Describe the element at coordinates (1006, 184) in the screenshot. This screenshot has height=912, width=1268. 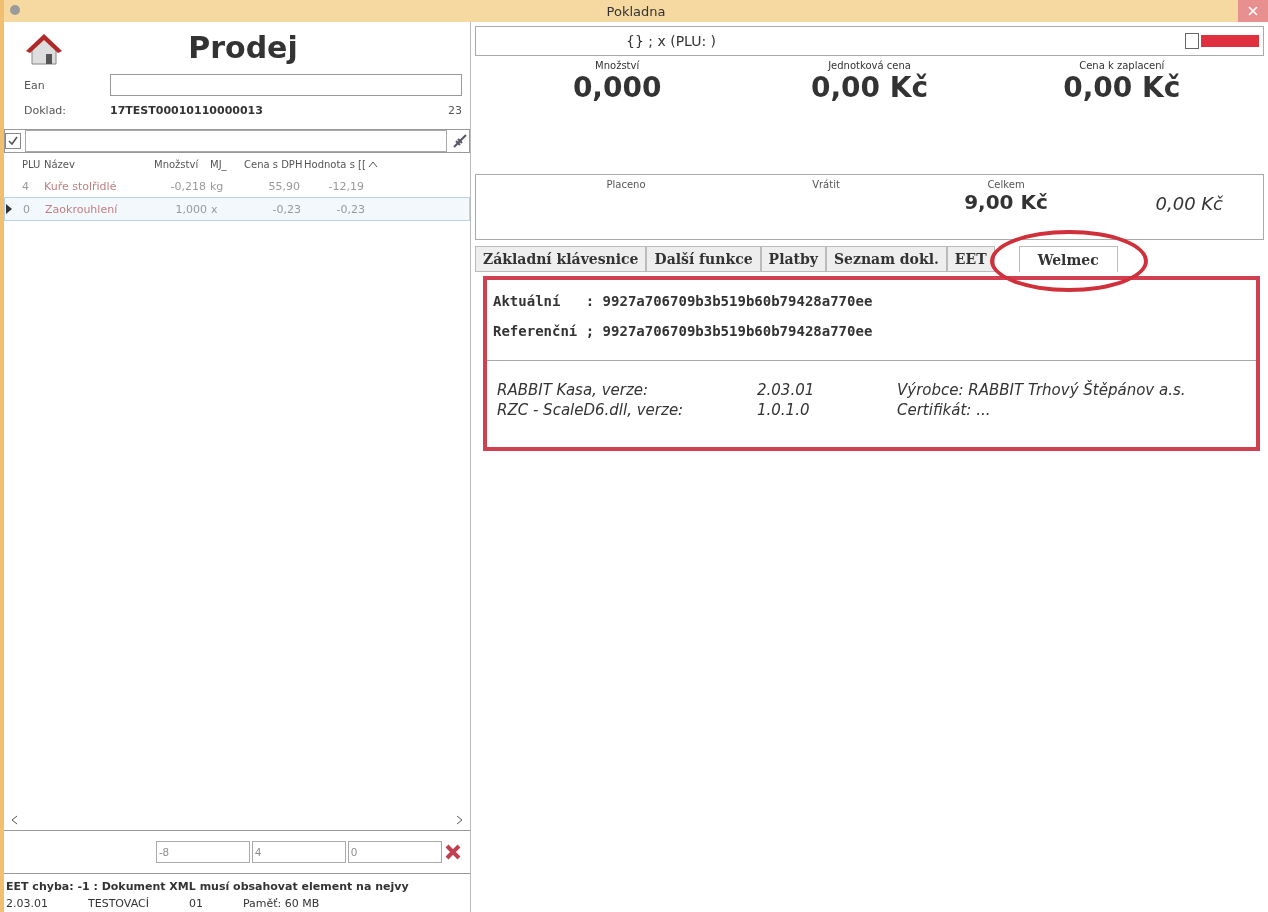
I see `total-label: Celkem` at that location.